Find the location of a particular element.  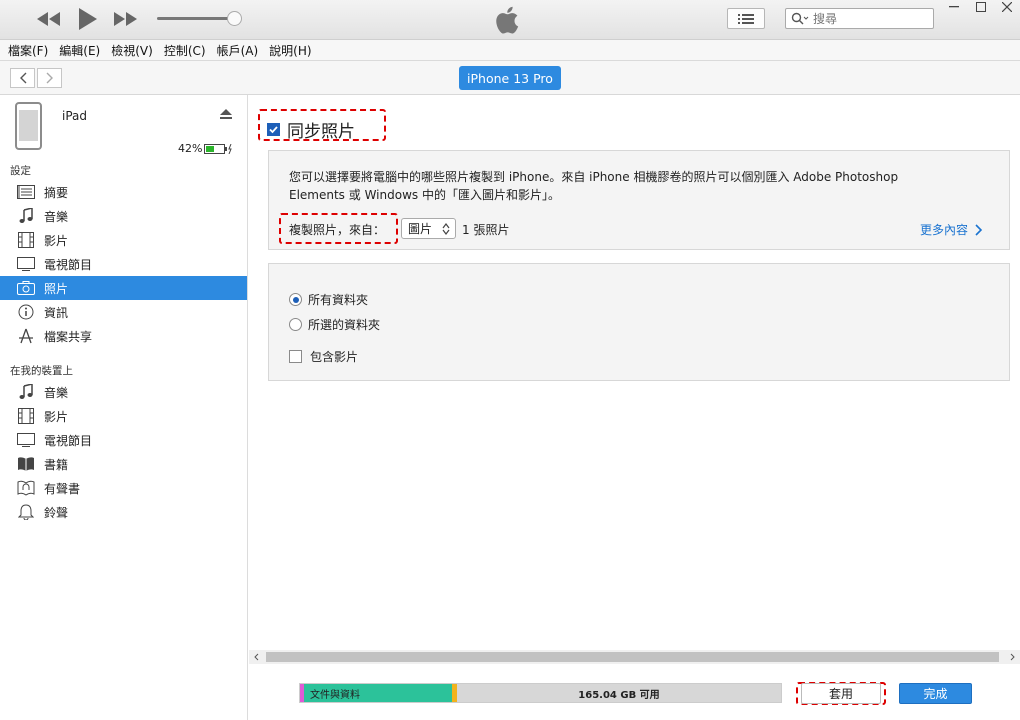

sidebar-item-movies: 影片 is located at coordinates (123, 240).